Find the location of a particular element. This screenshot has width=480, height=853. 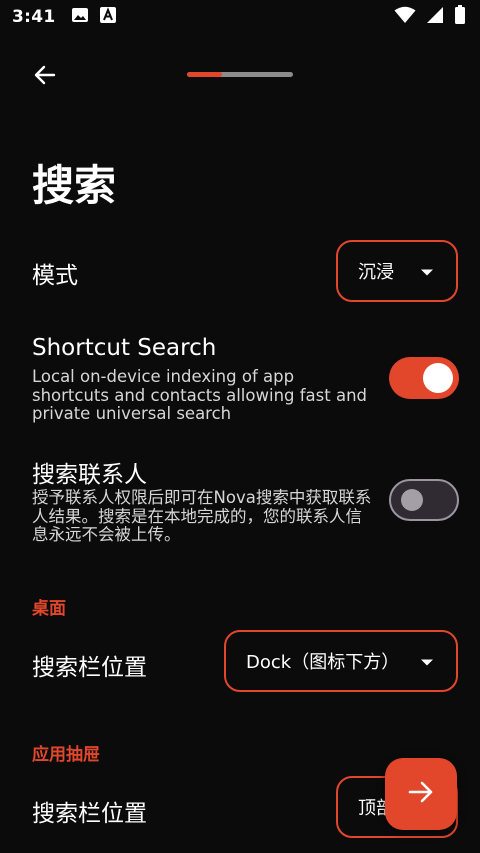

desktop-search-bar-position-dropdown: Dock（图标下方） is located at coordinates (341, 661).